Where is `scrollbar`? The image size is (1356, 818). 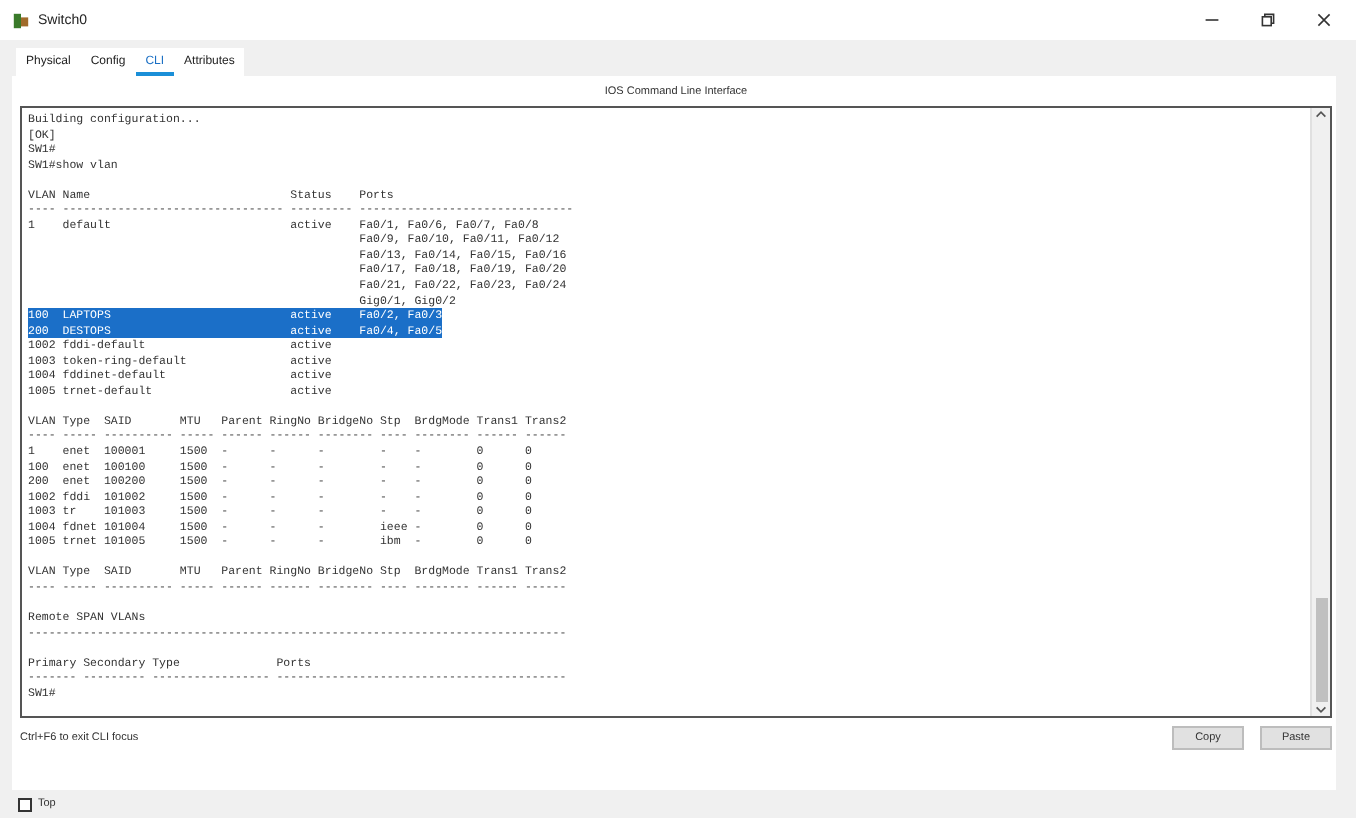 scrollbar is located at coordinates (1320, 412).